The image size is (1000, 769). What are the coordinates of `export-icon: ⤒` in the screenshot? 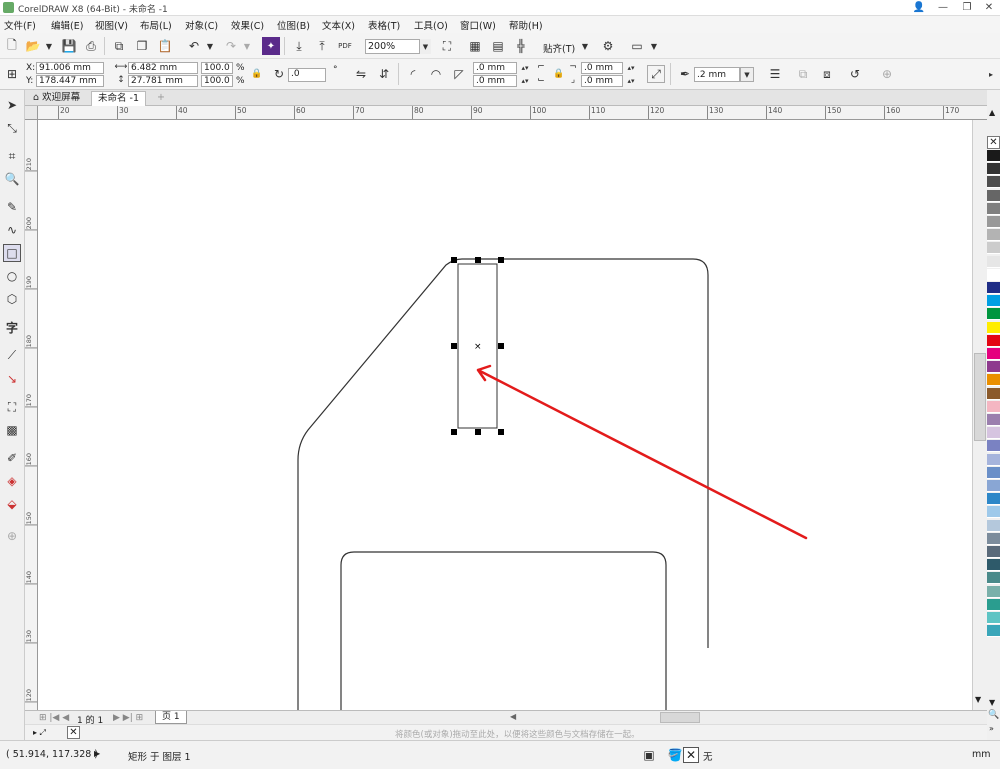 It's located at (322, 46).